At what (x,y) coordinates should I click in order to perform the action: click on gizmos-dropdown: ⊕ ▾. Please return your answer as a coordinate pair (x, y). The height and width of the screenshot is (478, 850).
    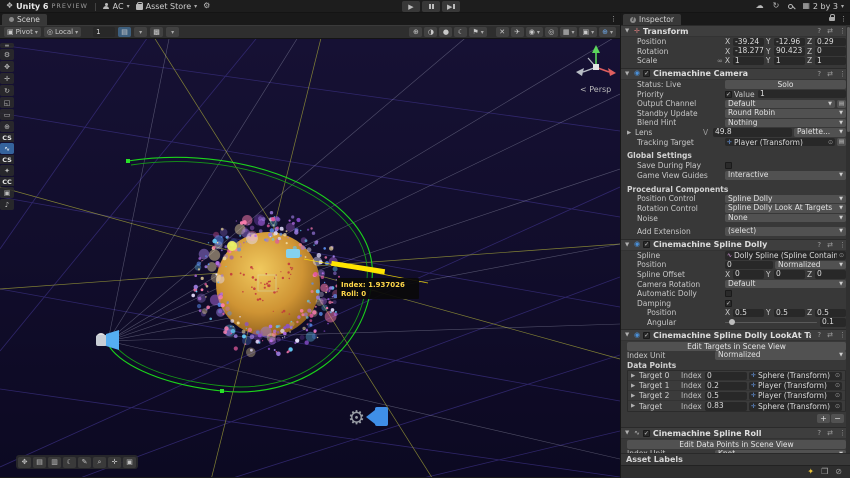
    Looking at the image, I should click on (607, 32).